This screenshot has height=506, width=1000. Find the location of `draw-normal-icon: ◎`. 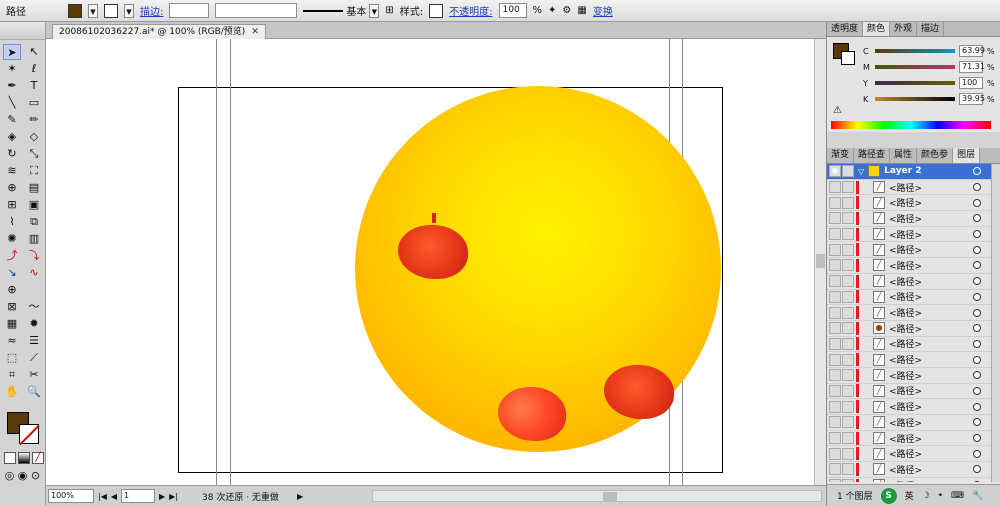

draw-normal-icon: ◎ is located at coordinates (9, 475).